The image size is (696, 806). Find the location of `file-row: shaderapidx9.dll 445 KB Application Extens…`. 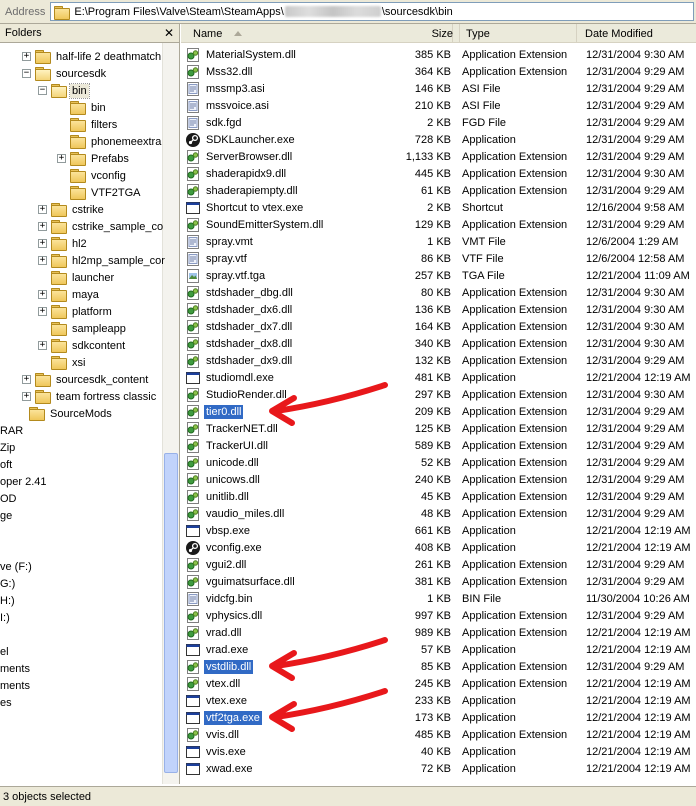

file-row: shaderapidx9.dll 445 KB Application Extens… is located at coordinates (438, 173).